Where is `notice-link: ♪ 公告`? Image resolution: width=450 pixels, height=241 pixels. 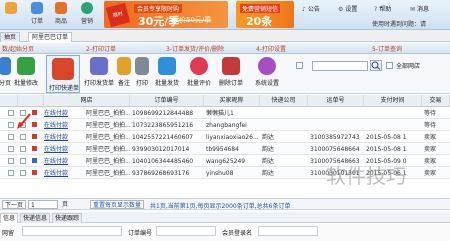
notice-link: ♪ 公告 is located at coordinates (311, 8).